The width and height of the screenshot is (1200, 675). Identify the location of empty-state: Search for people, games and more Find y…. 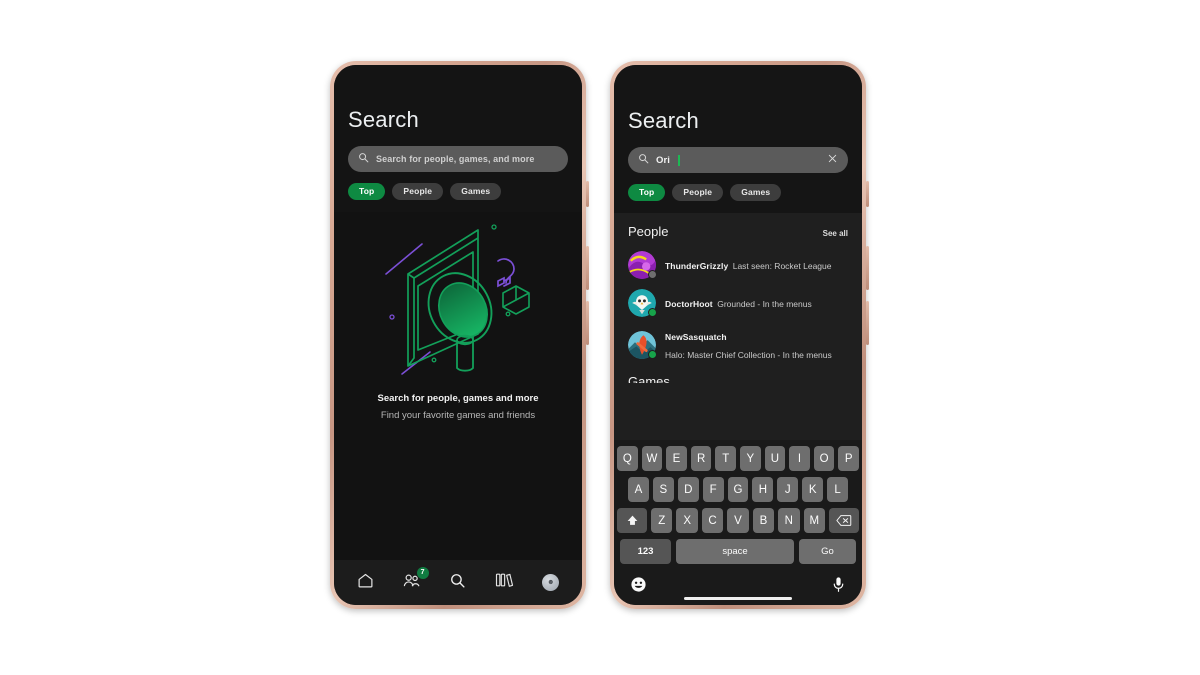
(458, 398).